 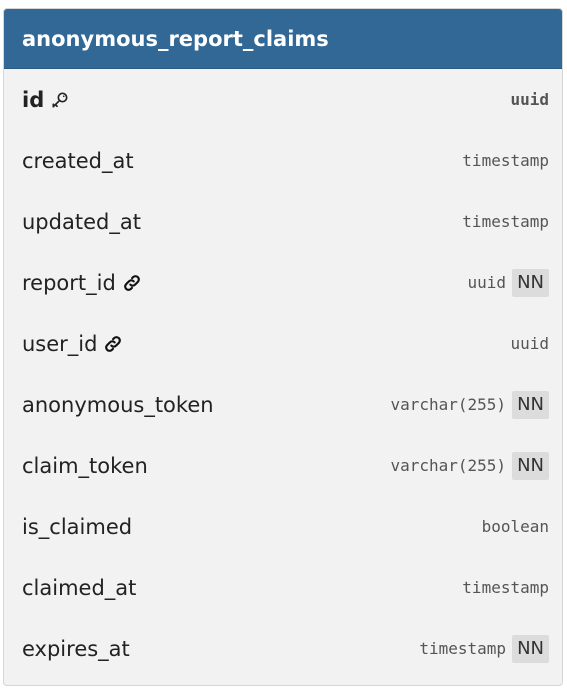 I want to click on column-name: updated_at, so click(x=81, y=221).